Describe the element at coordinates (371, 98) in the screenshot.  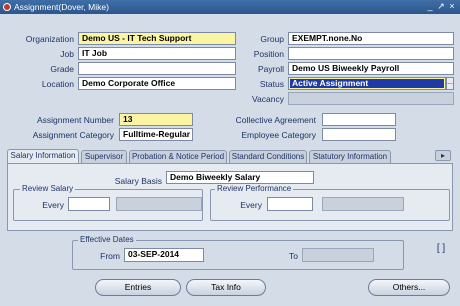
I see `vacancy-field` at that location.